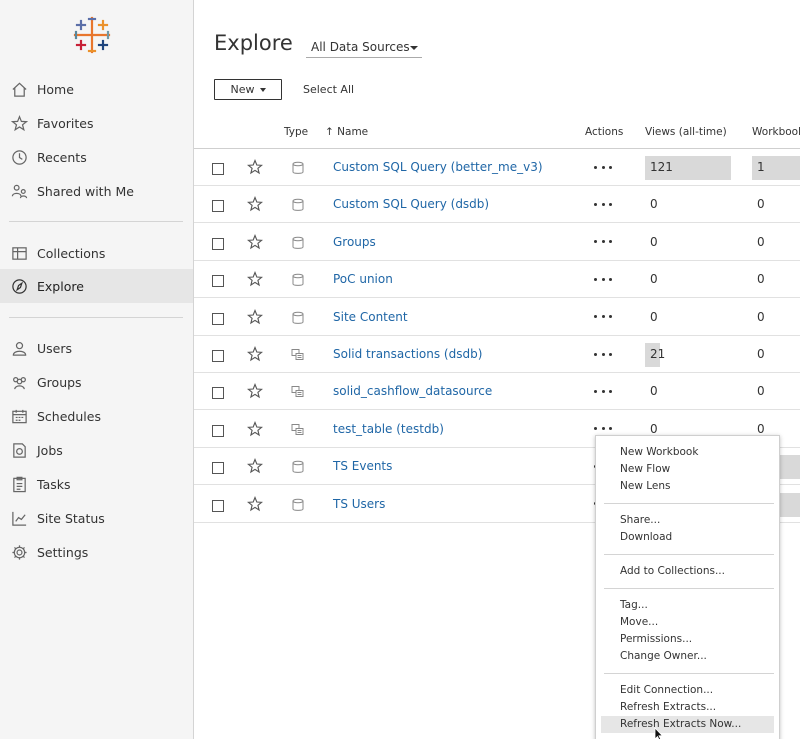 This screenshot has width=800, height=739. What do you see at coordinates (96, 123) in the screenshot?
I see `sidebar-item-favorites: Favorites` at bounding box center [96, 123].